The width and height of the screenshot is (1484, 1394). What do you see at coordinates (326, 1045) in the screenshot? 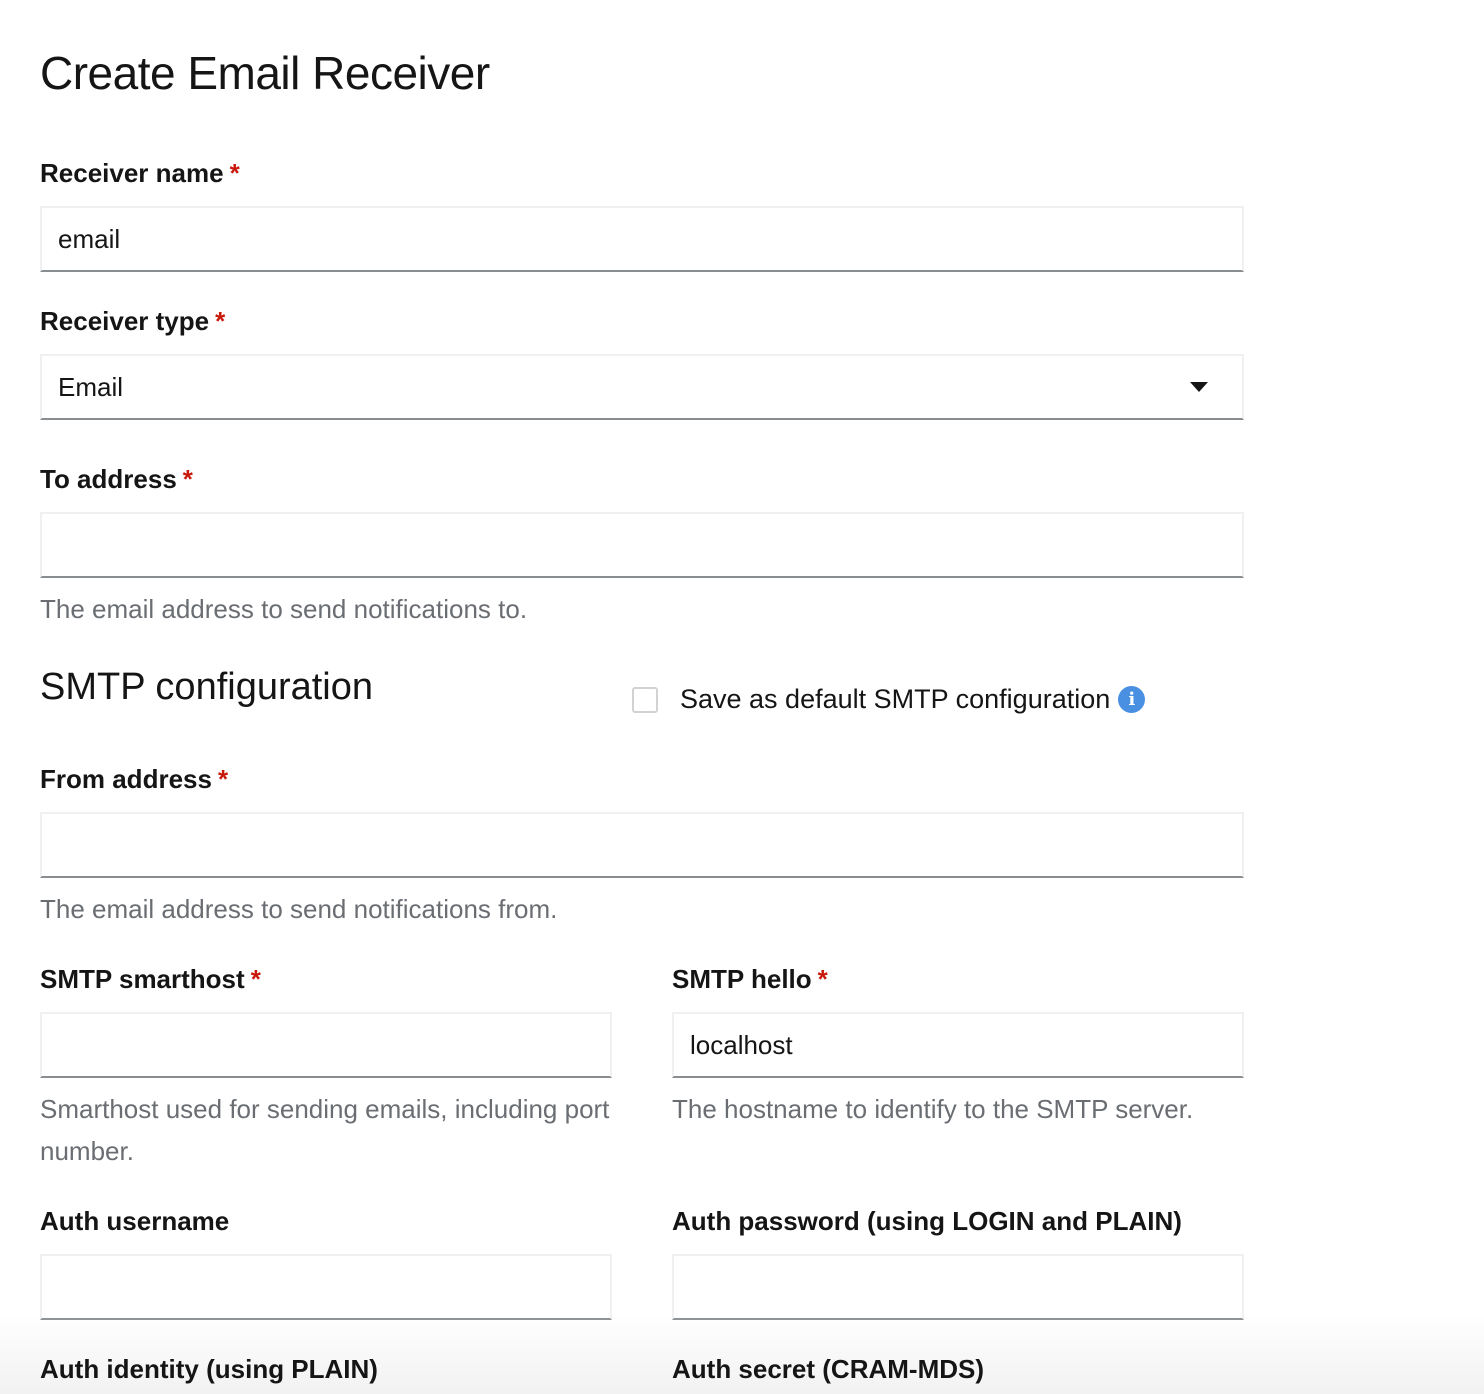
I see `smtp-smarthost-input` at bounding box center [326, 1045].